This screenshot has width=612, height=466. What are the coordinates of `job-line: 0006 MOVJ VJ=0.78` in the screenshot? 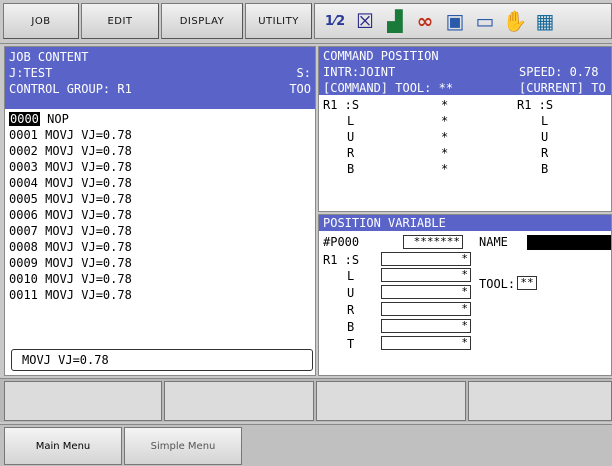 It's located at (160, 215).